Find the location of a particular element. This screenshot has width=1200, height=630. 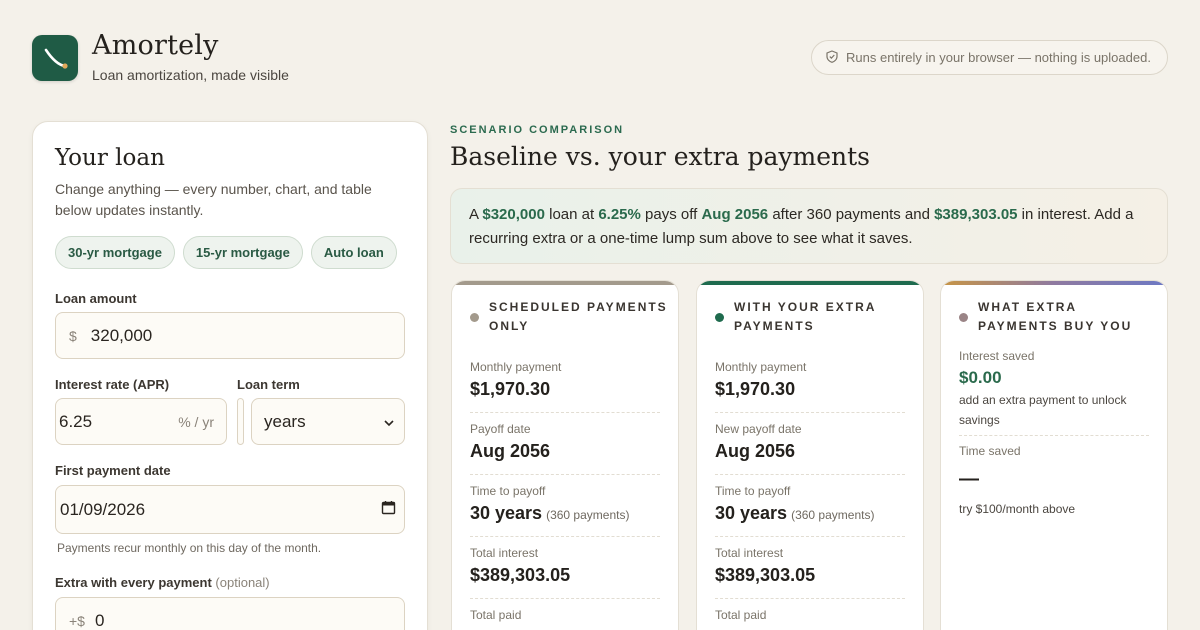

extra-interest: Total interest $389,303.05 is located at coordinates (810, 572).